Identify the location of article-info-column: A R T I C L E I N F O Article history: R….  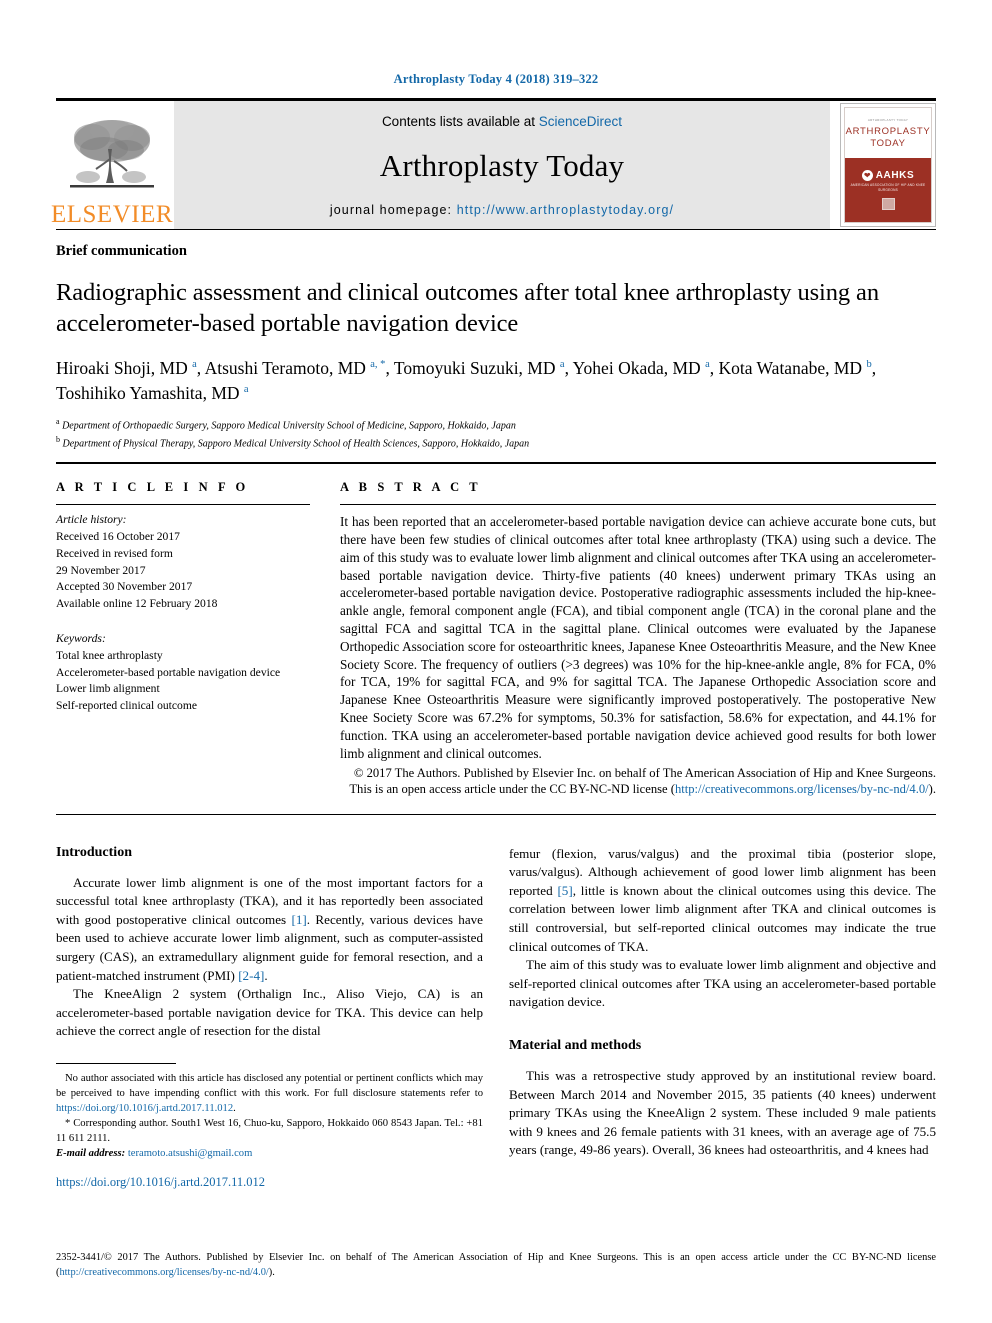
(183, 639).